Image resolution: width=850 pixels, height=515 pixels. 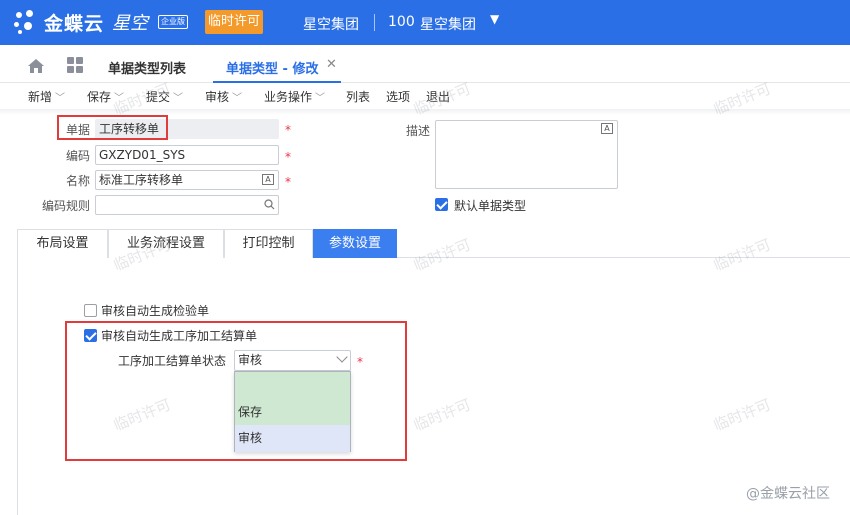 I want to click on code-field: GXZYD01_SYS, so click(x=187, y=155).